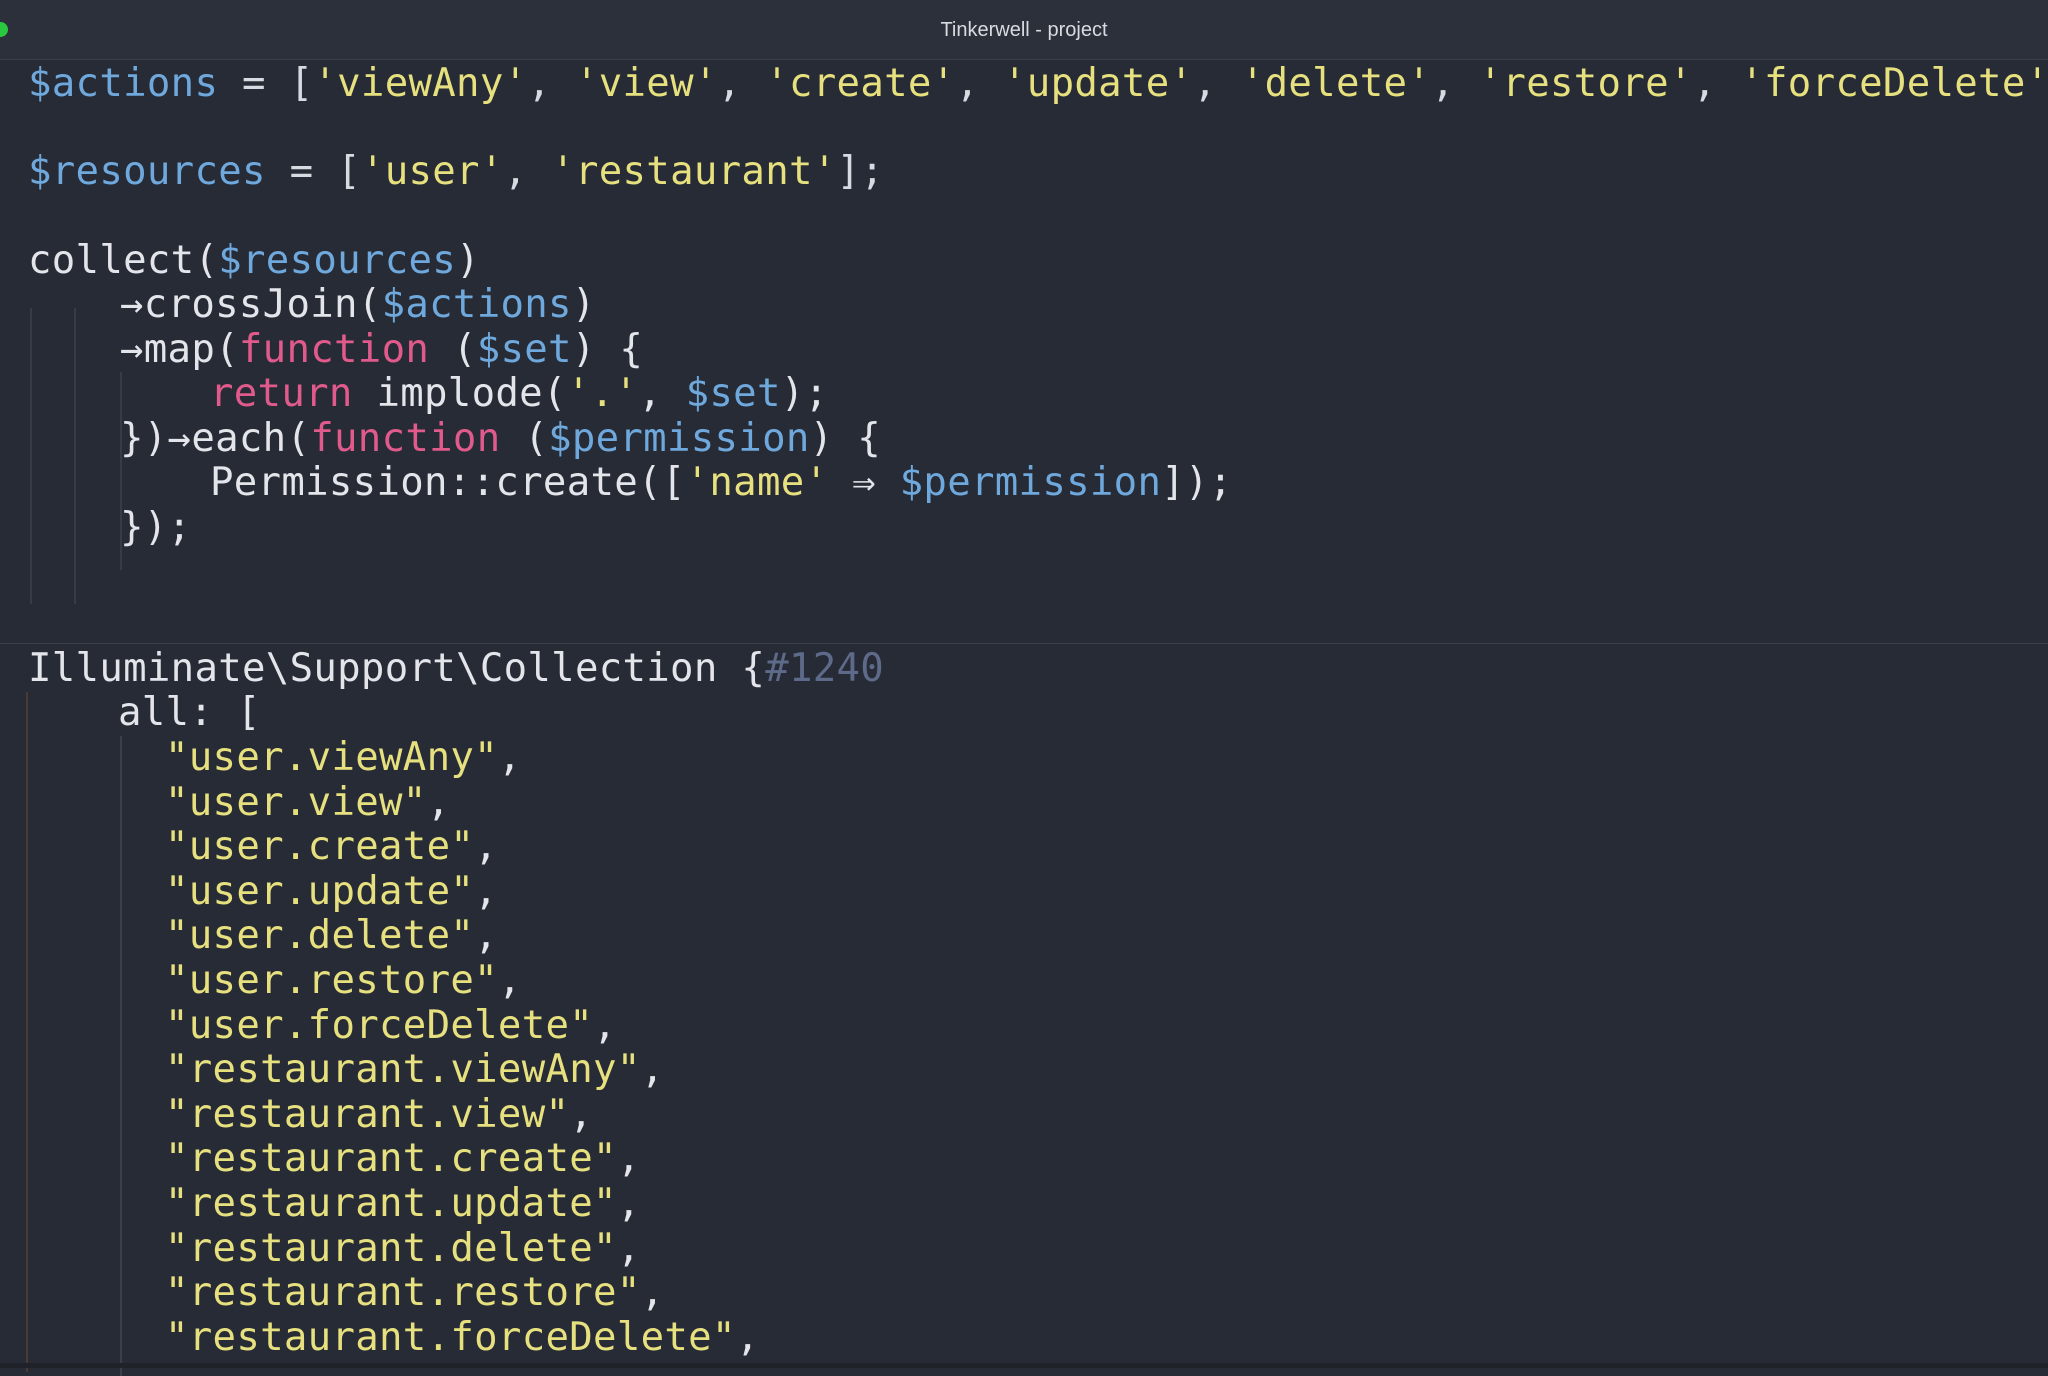 The image size is (2048, 1376). Describe the element at coordinates (1098, 83) in the screenshot. I see `code-string: 'update'` at that location.